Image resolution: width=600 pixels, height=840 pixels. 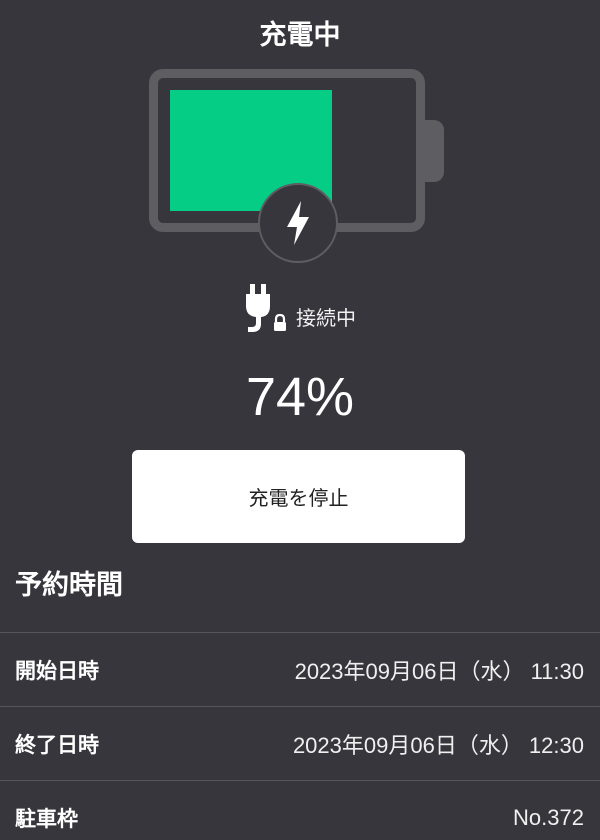 I want to click on reservation-row-end: 終了日時 2023年09月06日（水） 12:30, so click(x=300, y=743).